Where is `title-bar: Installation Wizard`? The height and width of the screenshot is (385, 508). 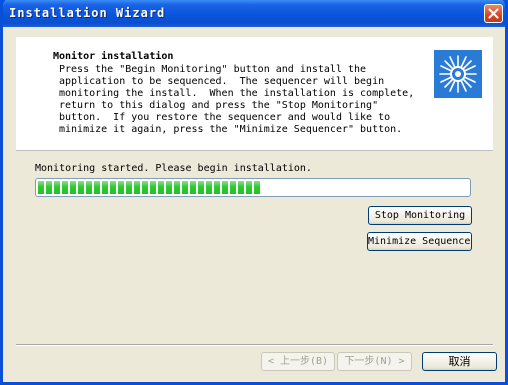 title-bar: Installation Wizard is located at coordinates (254, 13).